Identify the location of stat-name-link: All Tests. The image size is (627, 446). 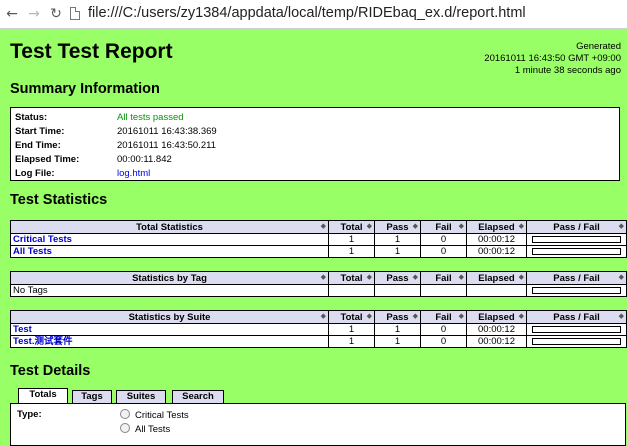
(32, 251).